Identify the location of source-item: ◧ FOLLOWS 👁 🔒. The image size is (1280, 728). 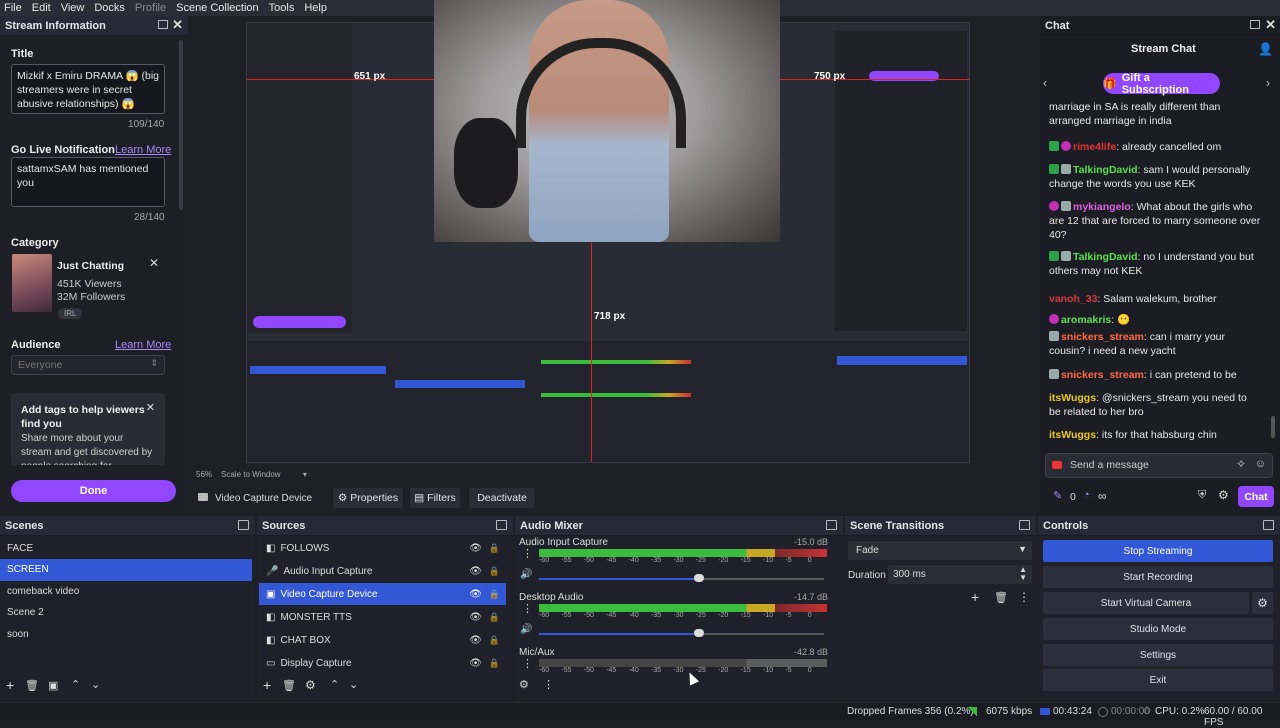
(382, 548).